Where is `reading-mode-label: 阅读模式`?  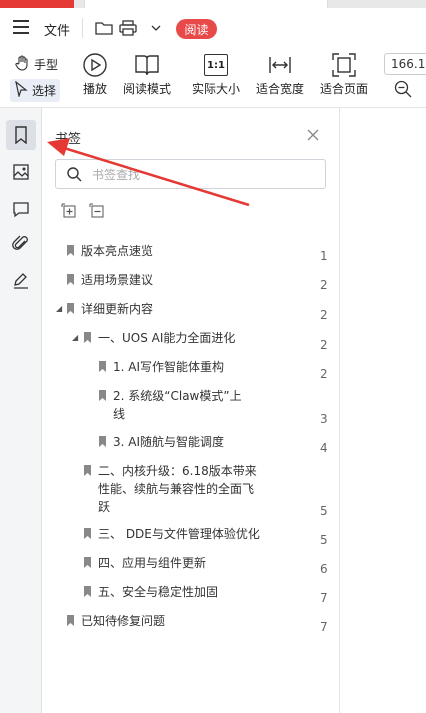
reading-mode-label: 阅读模式 is located at coordinates (147, 89).